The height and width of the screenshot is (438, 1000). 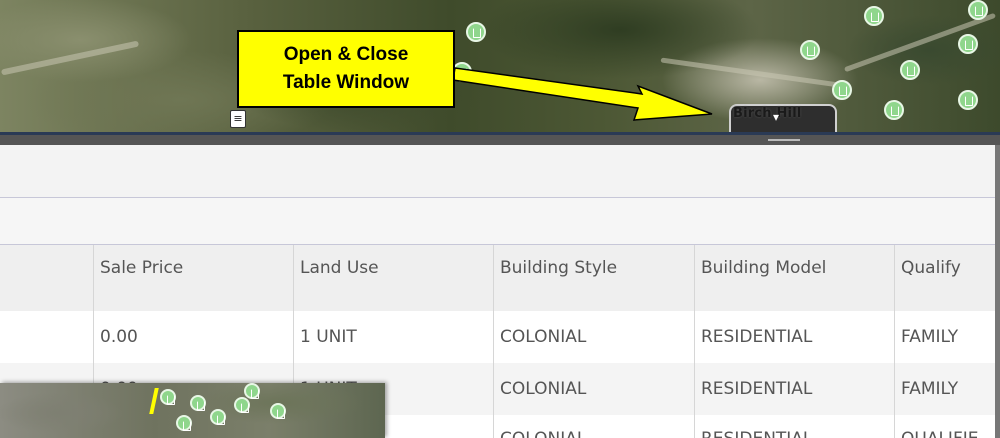 What do you see at coordinates (393, 278) in the screenshot?
I see `header-land-use: Land Use` at bounding box center [393, 278].